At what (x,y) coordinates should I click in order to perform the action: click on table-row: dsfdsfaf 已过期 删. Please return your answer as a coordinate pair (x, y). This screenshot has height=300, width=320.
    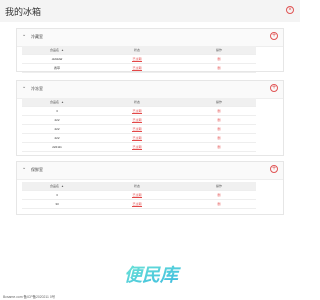
    Looking at the image, I should click on (139, 59).